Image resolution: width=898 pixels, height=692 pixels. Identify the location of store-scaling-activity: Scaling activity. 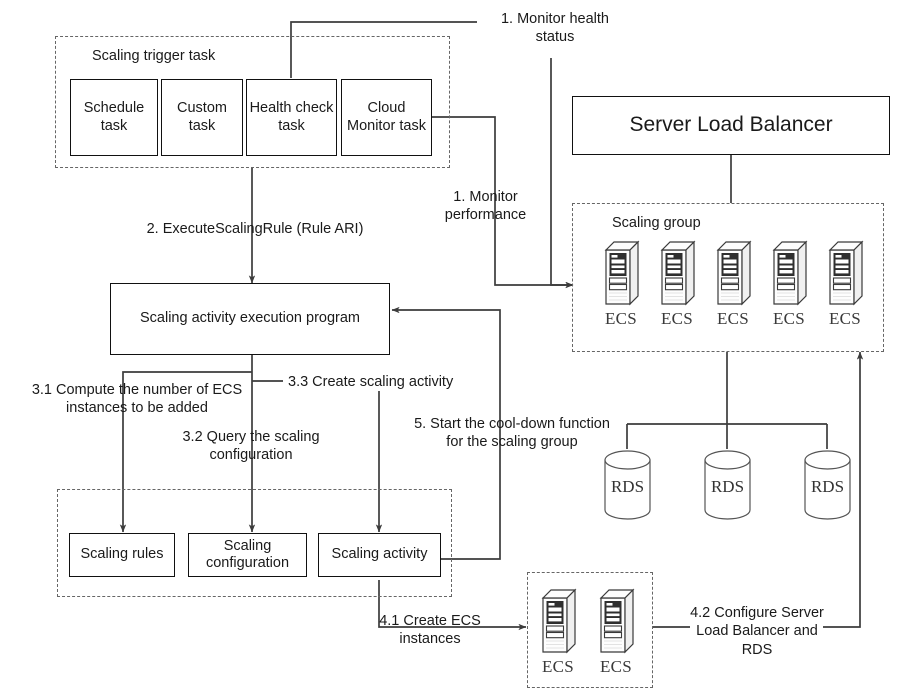
(379, 555).